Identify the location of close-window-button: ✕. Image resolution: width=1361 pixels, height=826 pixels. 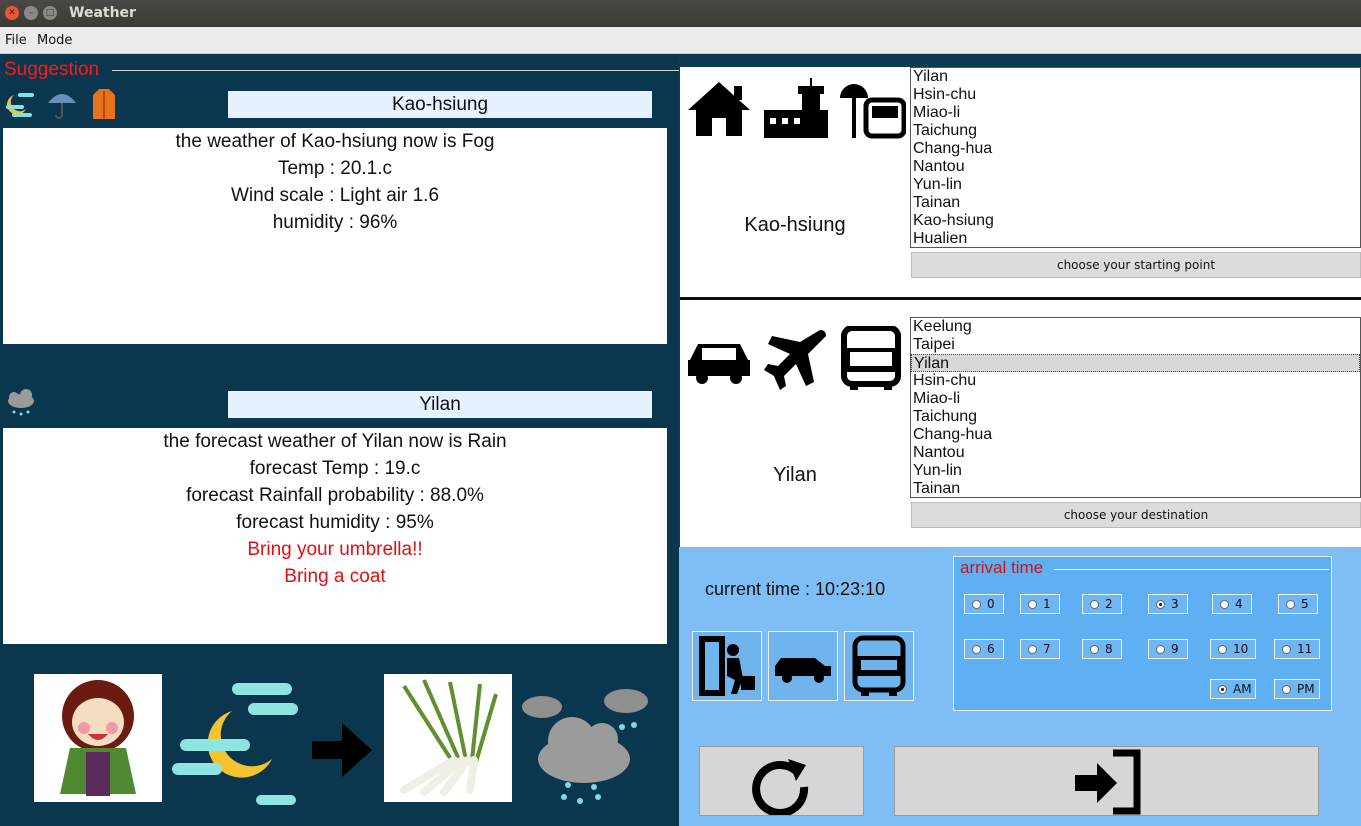
(12, 13).